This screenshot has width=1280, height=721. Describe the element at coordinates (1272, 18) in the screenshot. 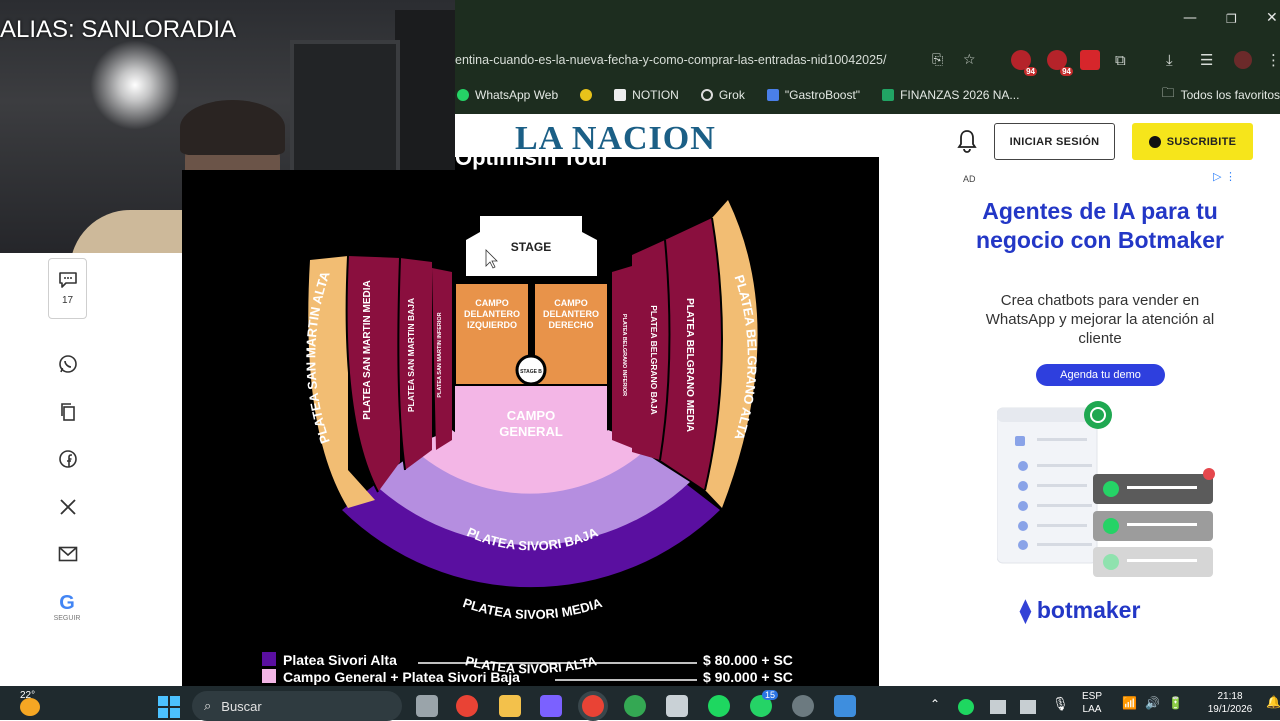

I see `close-icon: ✕` at that location.